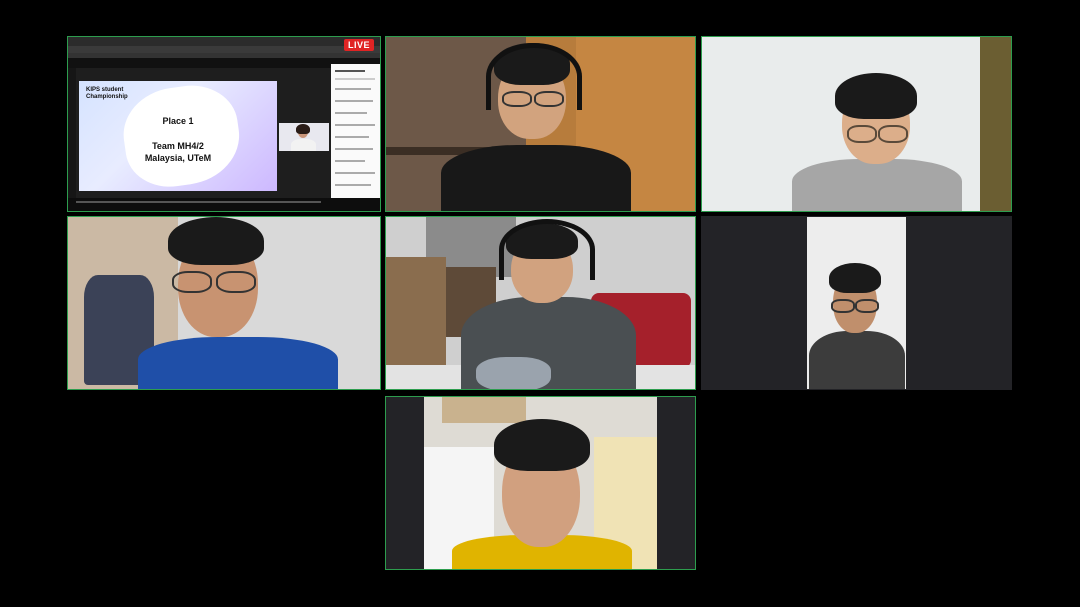  I want to click on slide-team-line2: Malaysia, UTeM, so click(178, 158).